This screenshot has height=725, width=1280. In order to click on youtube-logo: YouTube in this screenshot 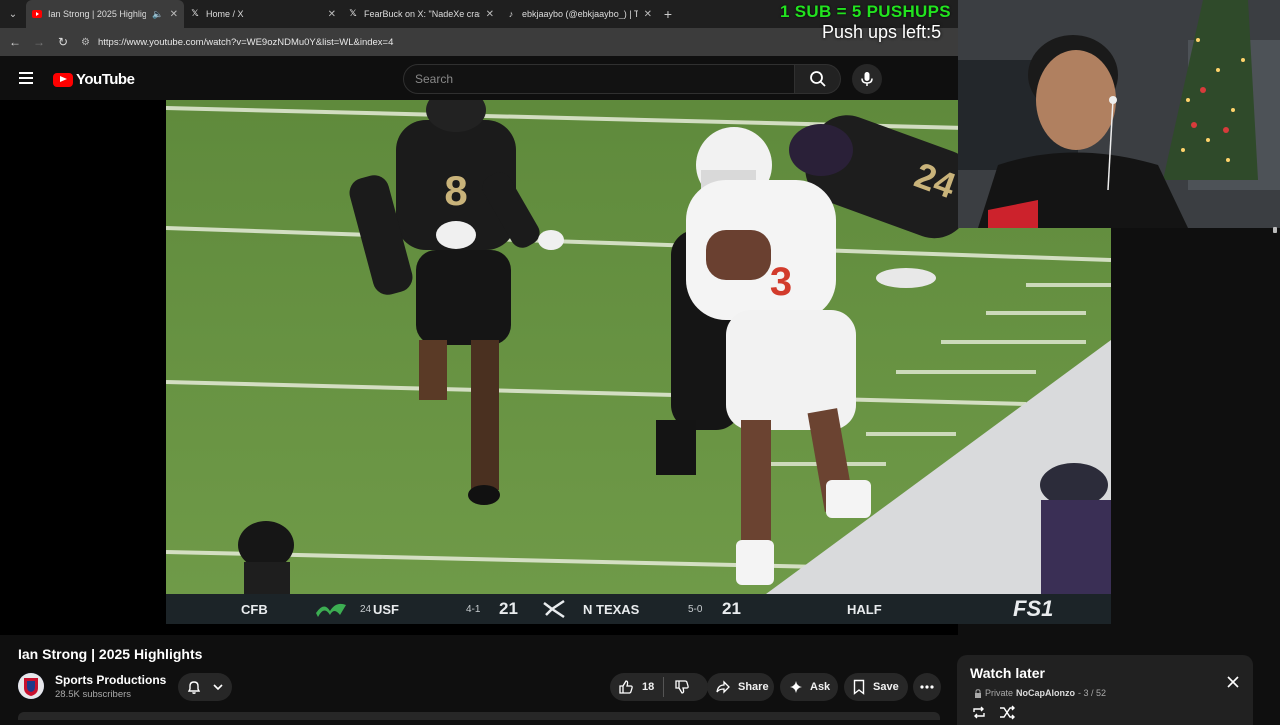, I will do `click(94, 79)`.